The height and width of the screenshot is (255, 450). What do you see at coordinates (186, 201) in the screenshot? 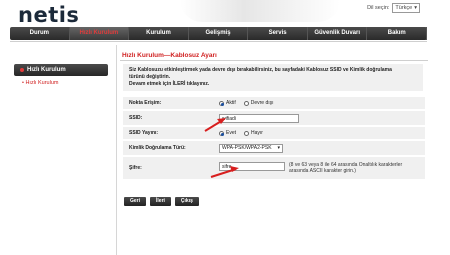
I see `exit-button: Çıkış` at bounding box center [186, 201].